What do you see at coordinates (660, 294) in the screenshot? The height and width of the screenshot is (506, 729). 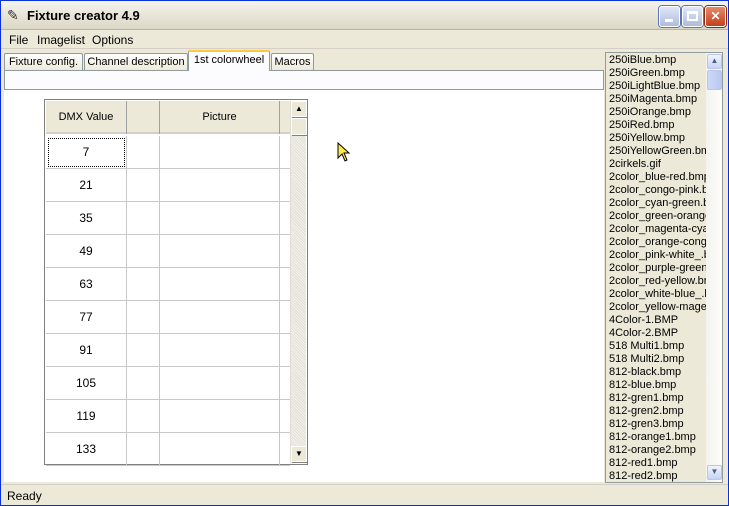 I see `list-item: 2color_white-blue_.b` at bounding box center [660, 294].